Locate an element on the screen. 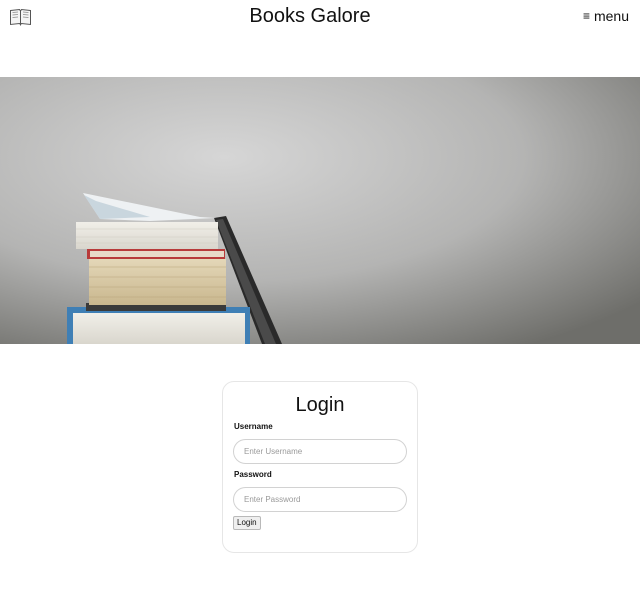 The image size is (640, 589). username-input is located at coordinates (320, 451).